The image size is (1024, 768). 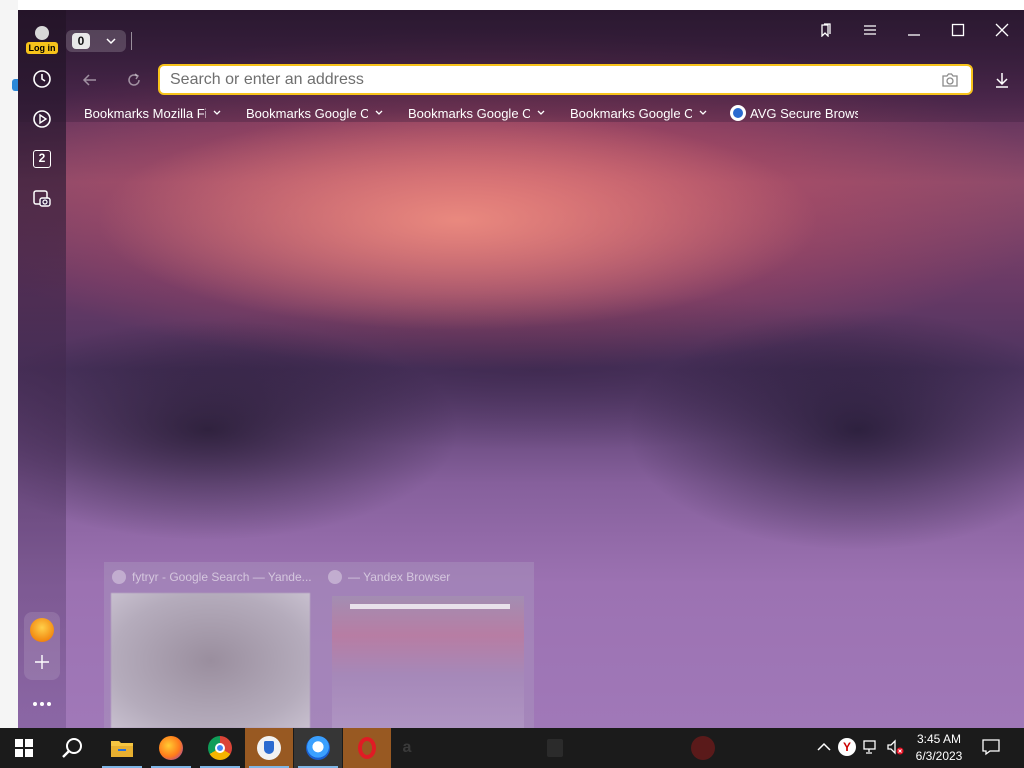 What do you see at coordinates (895, 747) in the screenshot?
I see `volume-muted-icon` at bounding box center [895, 747].